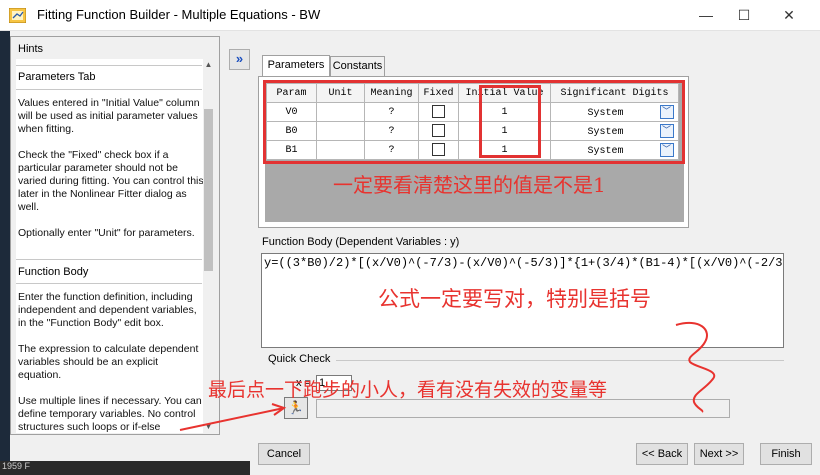  I want to click on annotation-note-run: 最后点一下跑步的小人，看有没有失效的变量等, so click(408, 390).